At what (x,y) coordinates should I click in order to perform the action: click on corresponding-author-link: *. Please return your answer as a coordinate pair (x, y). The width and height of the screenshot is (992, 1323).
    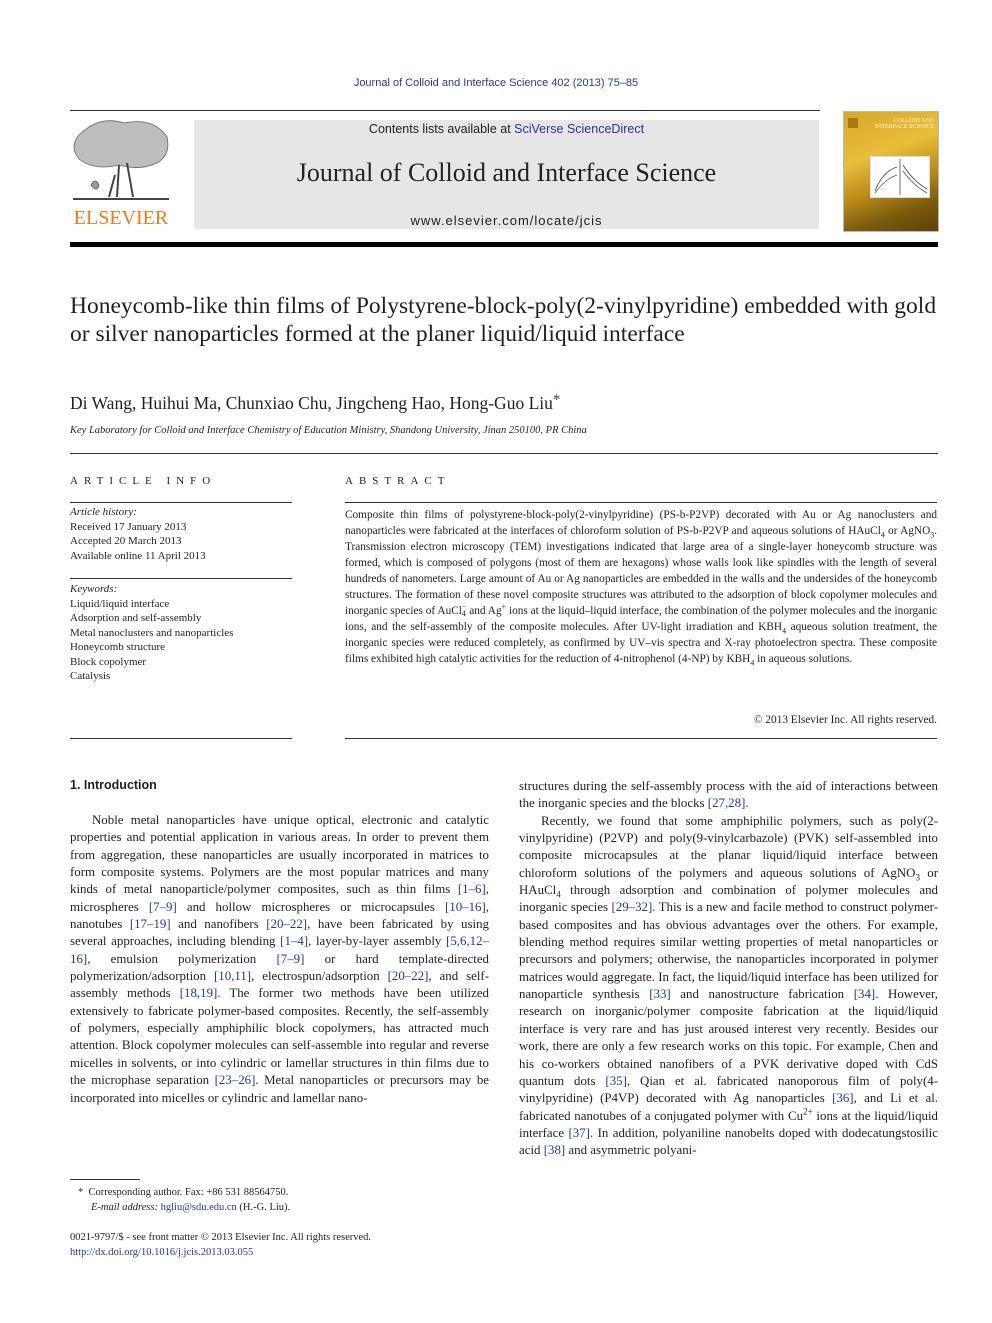
    Looking at the image, I should click on (557, 400).